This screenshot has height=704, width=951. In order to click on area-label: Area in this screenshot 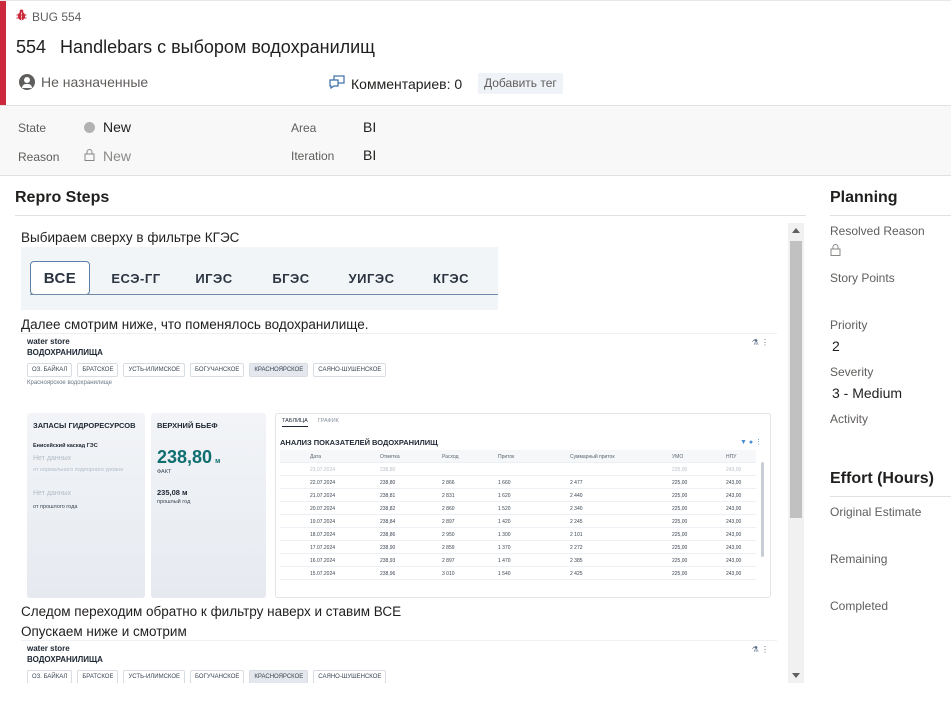, I will do `click(304, 128)`.